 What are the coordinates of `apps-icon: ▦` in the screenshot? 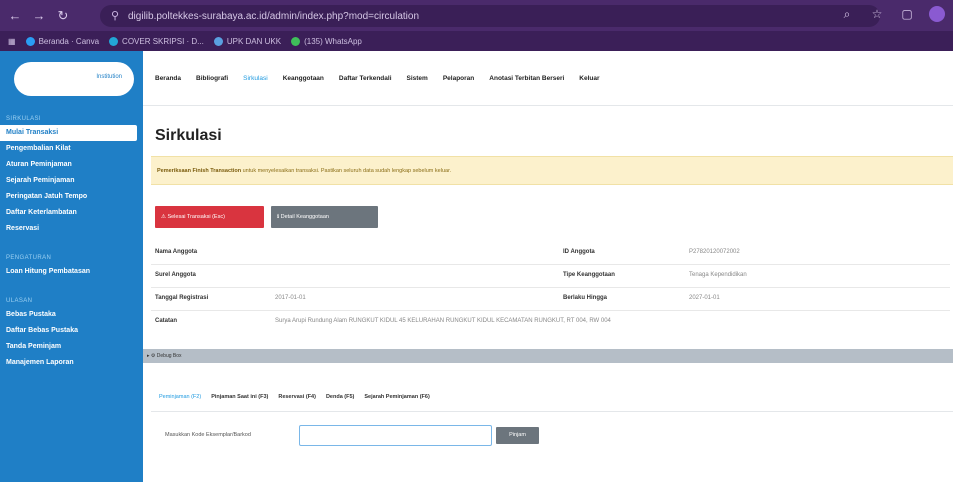 It's located at (12, 41).